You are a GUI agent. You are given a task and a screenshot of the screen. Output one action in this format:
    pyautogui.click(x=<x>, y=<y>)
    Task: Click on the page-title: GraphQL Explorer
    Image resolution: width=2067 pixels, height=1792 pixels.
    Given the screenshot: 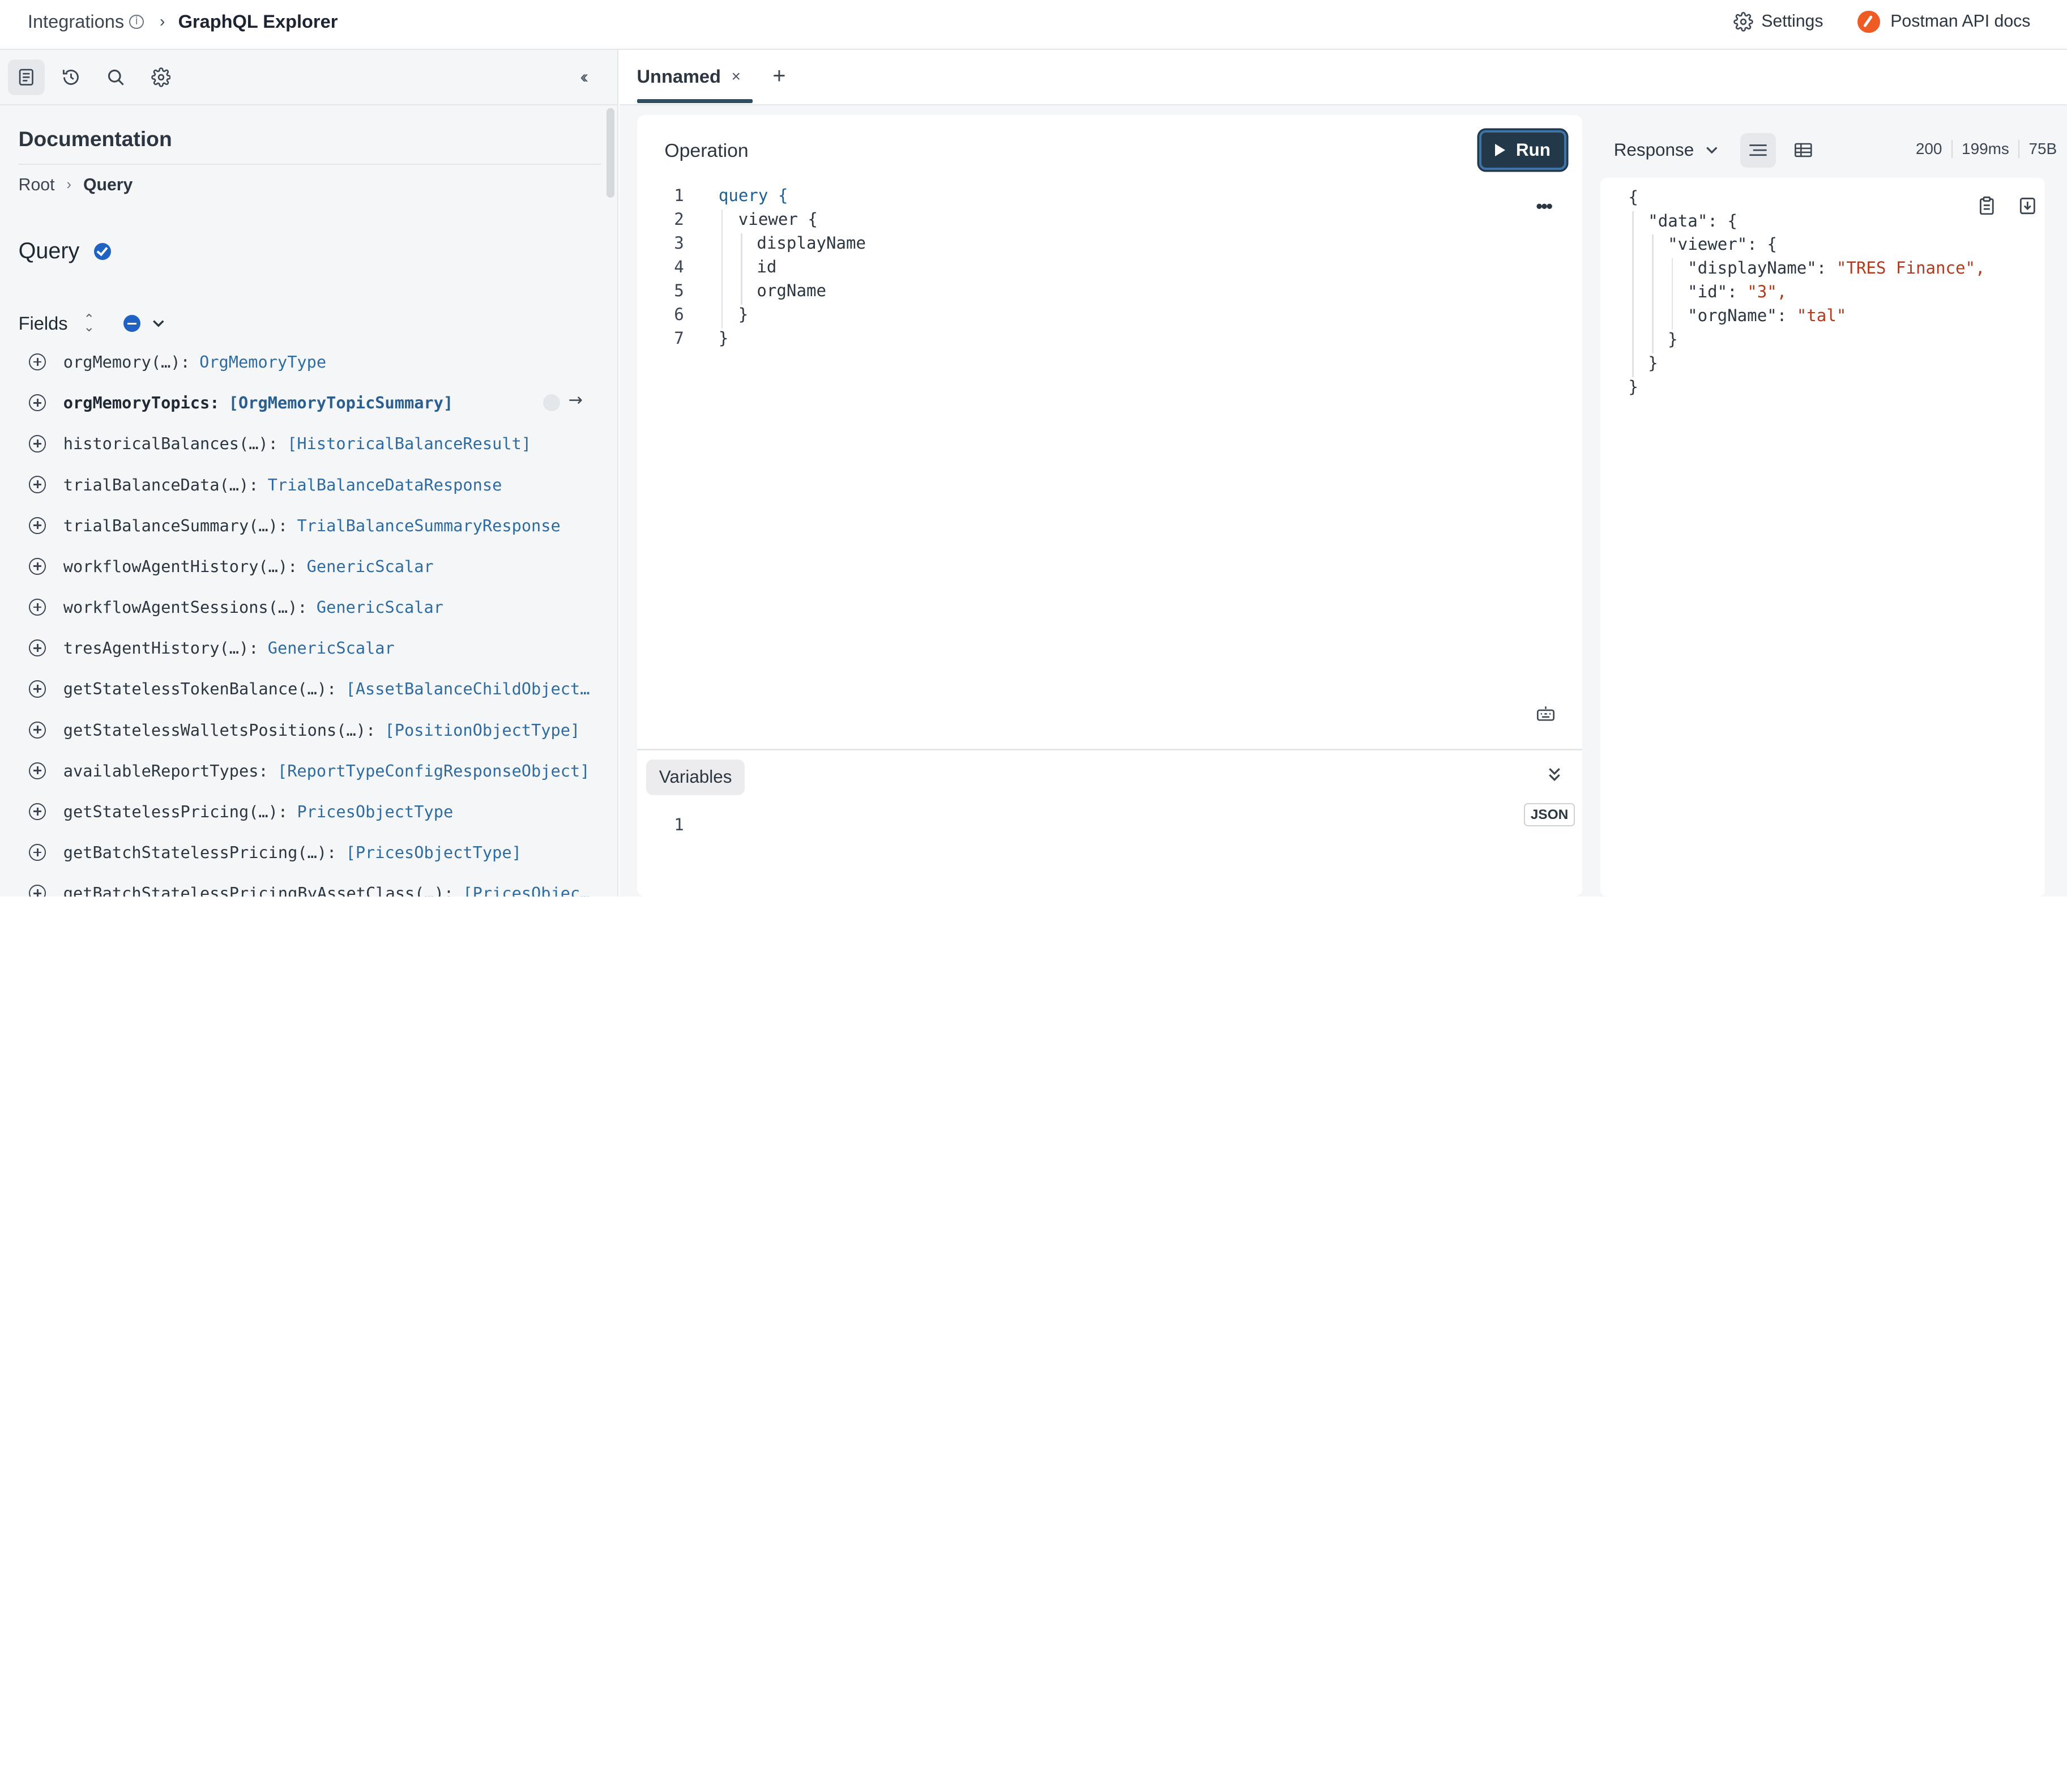 What is the action you would take?
    pyautogui.click(x=258, y=21)
    